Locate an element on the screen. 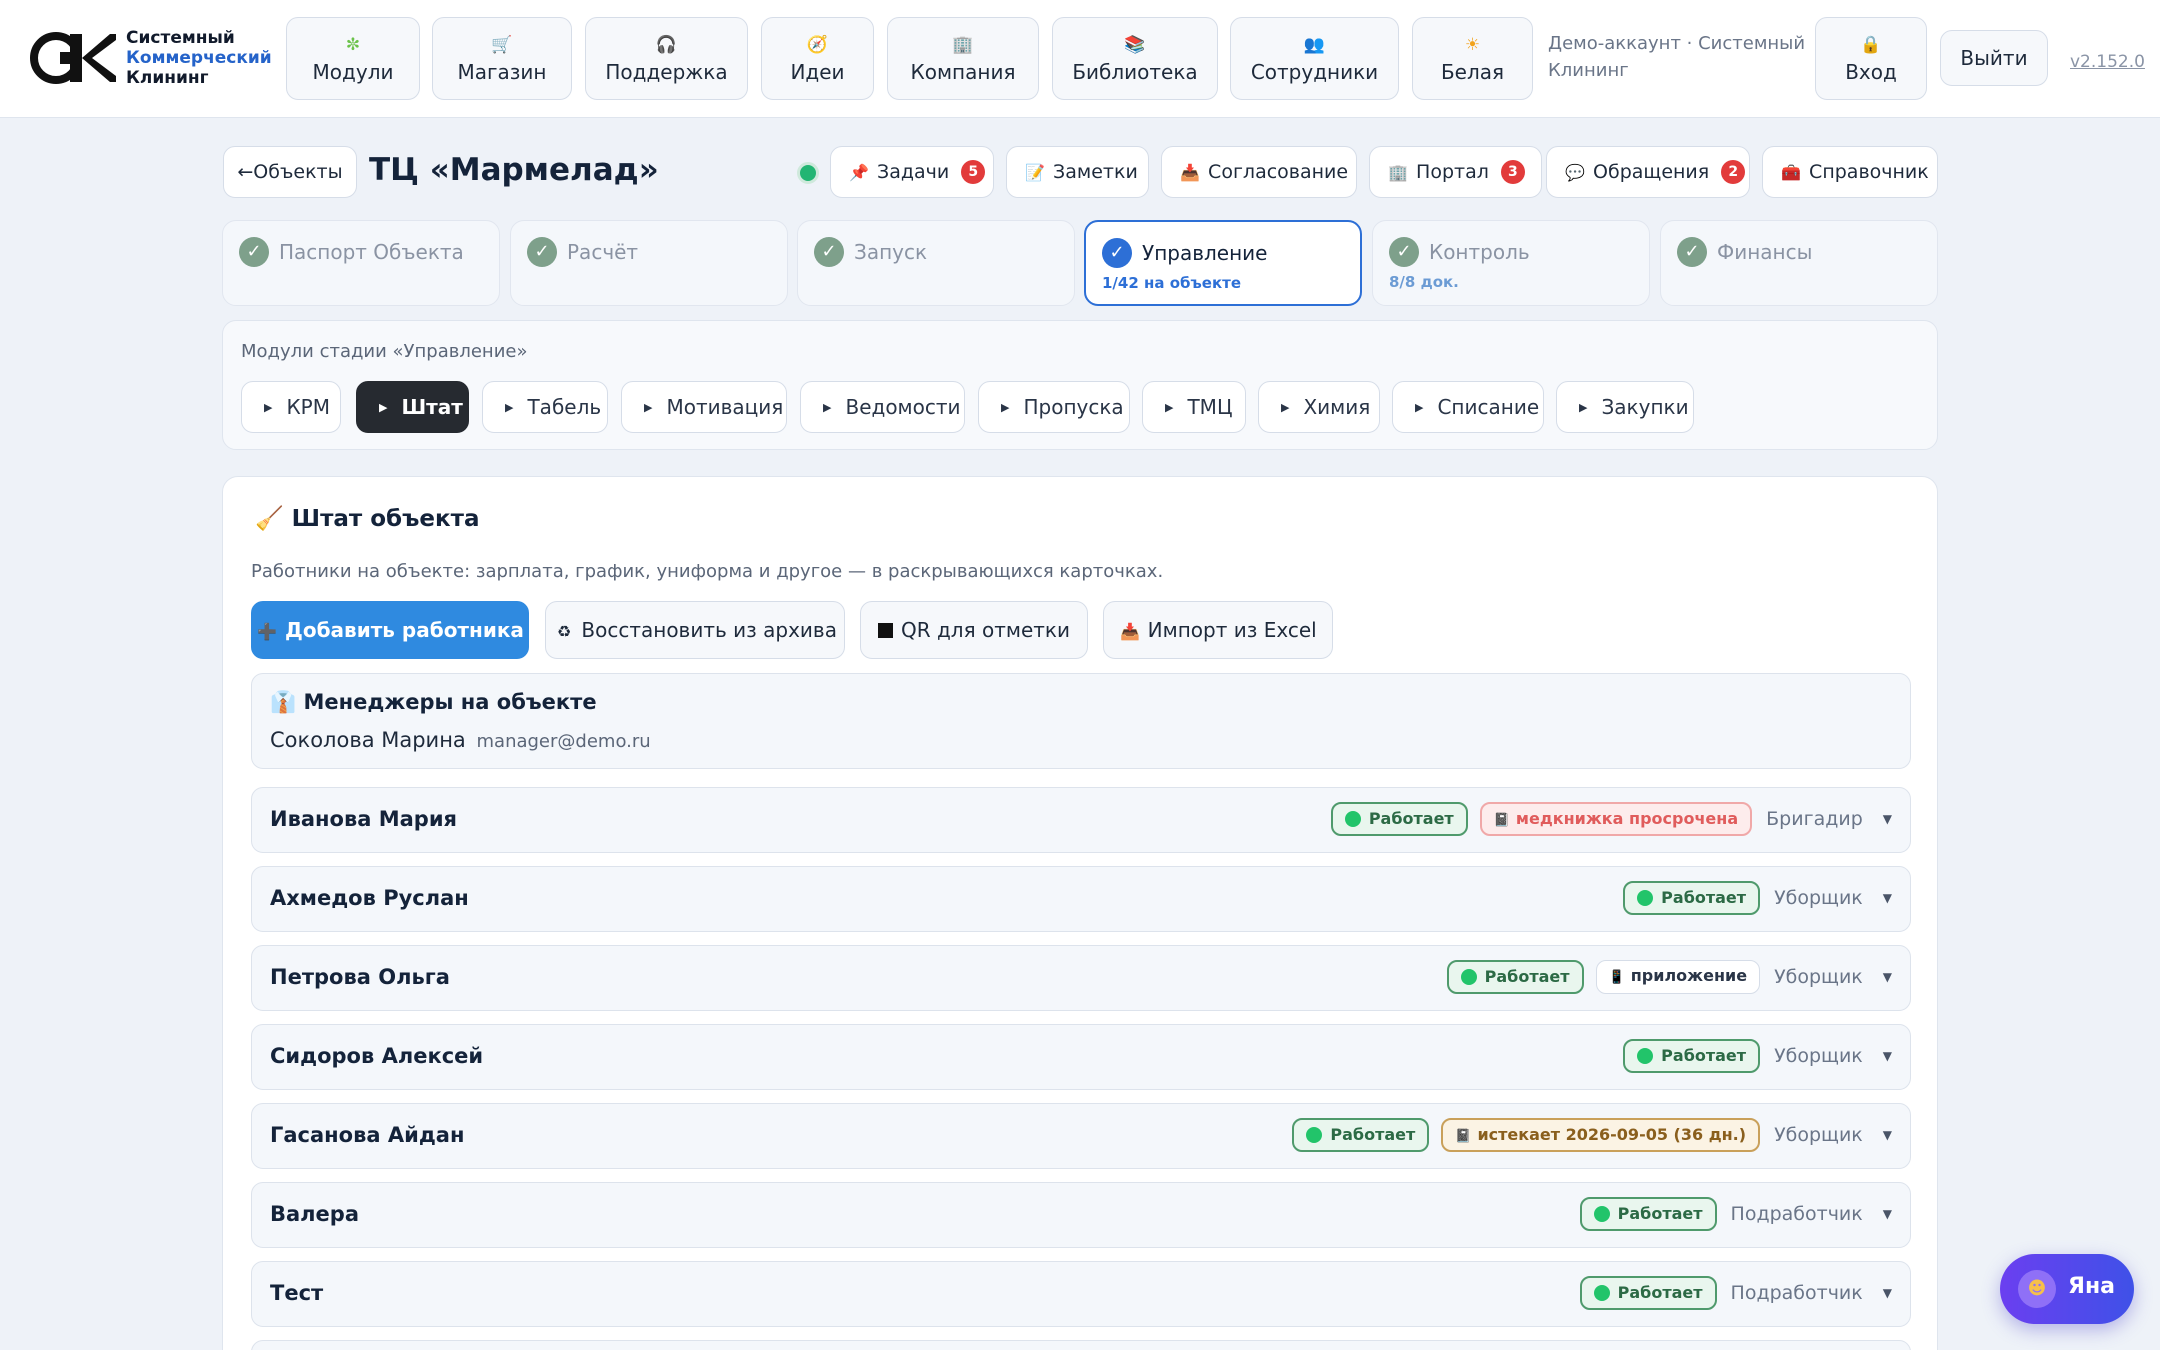 The height and width of the screenshot is (1350, 2160). worker-meta: Работает 📱 приложение Уборщик ▼ is located at coordinates (1663, 978).